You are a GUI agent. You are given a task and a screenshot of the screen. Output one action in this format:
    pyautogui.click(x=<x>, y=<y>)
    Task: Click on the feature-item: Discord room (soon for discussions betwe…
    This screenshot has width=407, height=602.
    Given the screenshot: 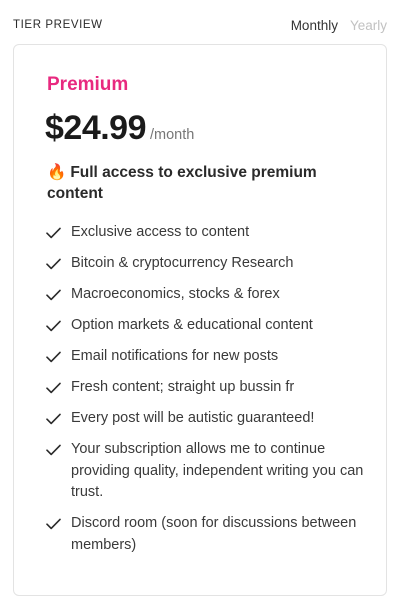 What is the action you would take?
    pyautogui.click(x=206, y=534)
    